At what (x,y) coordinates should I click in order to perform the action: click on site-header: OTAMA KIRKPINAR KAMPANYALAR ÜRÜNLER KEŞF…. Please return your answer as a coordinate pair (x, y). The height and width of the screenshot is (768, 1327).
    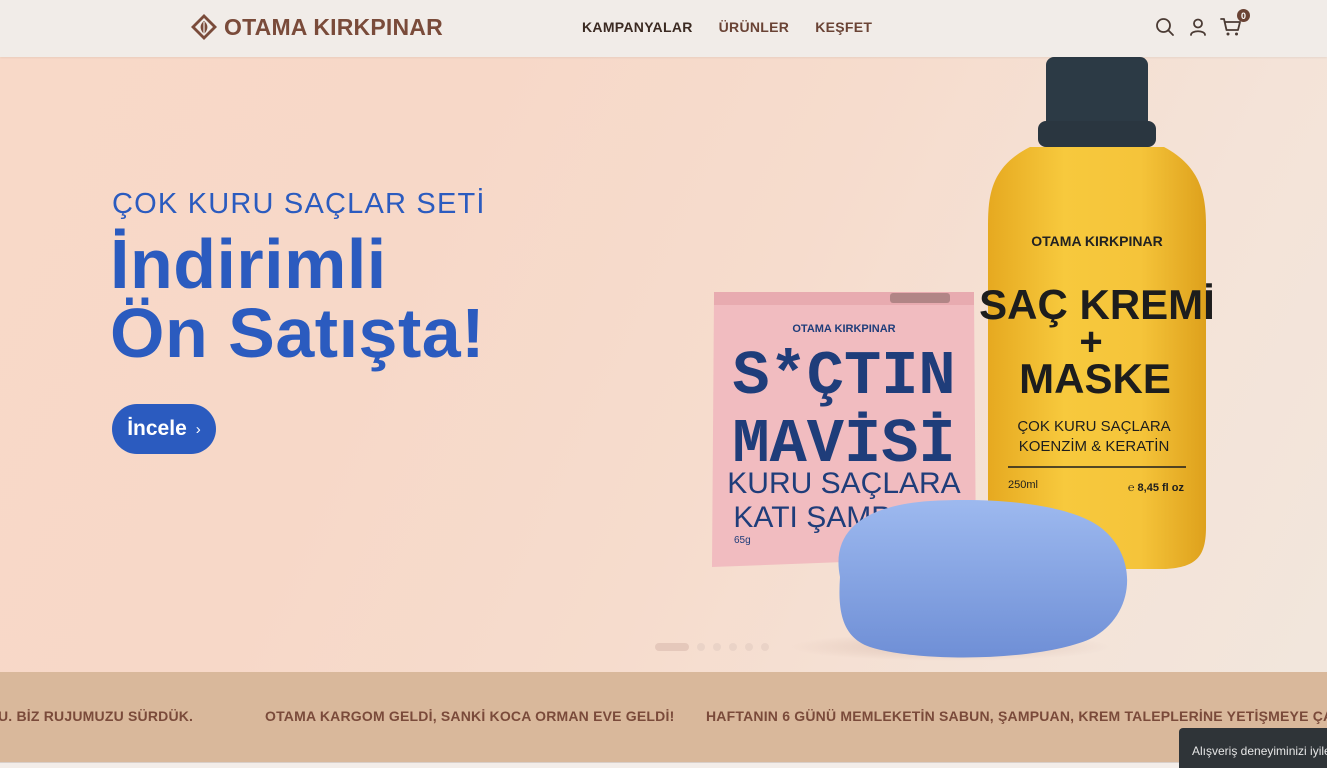
    Looking at the image, I should click on (663, 28).